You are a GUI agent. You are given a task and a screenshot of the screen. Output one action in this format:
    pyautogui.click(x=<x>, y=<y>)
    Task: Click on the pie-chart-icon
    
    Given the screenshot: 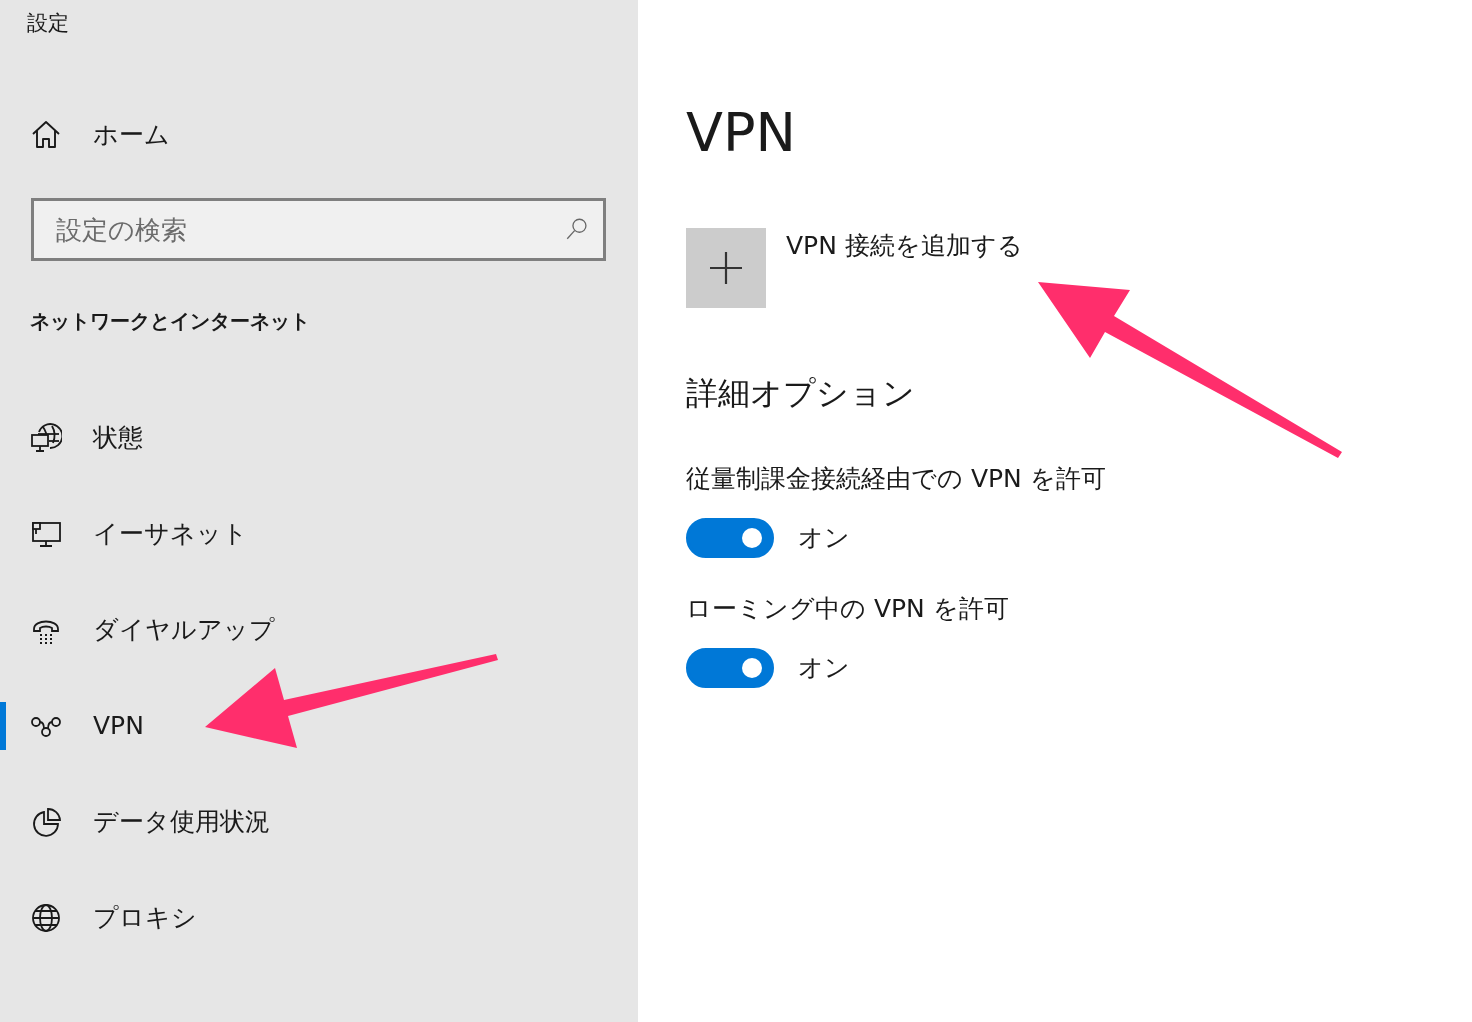 What is the action you would take?
    pyautogui.click(x=46, y=822)
    